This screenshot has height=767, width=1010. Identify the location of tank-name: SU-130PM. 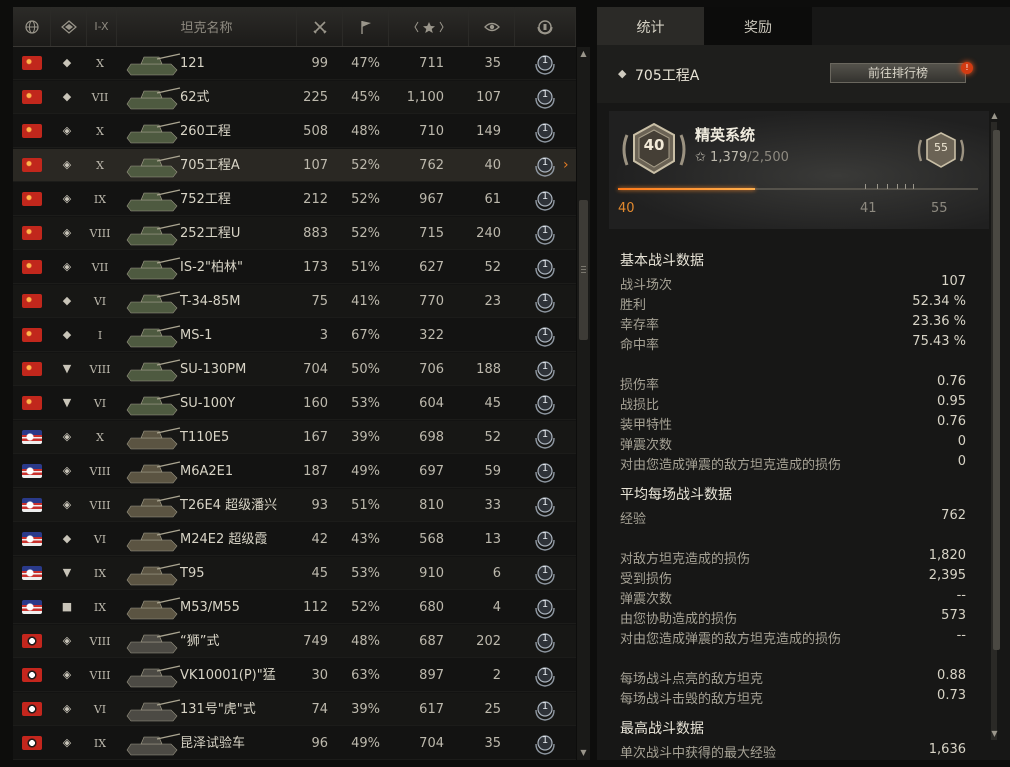
(213, 369).